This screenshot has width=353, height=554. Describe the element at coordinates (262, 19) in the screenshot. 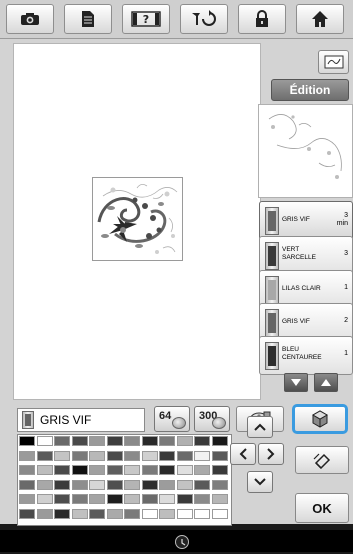

I see `lock-icon` at that location.